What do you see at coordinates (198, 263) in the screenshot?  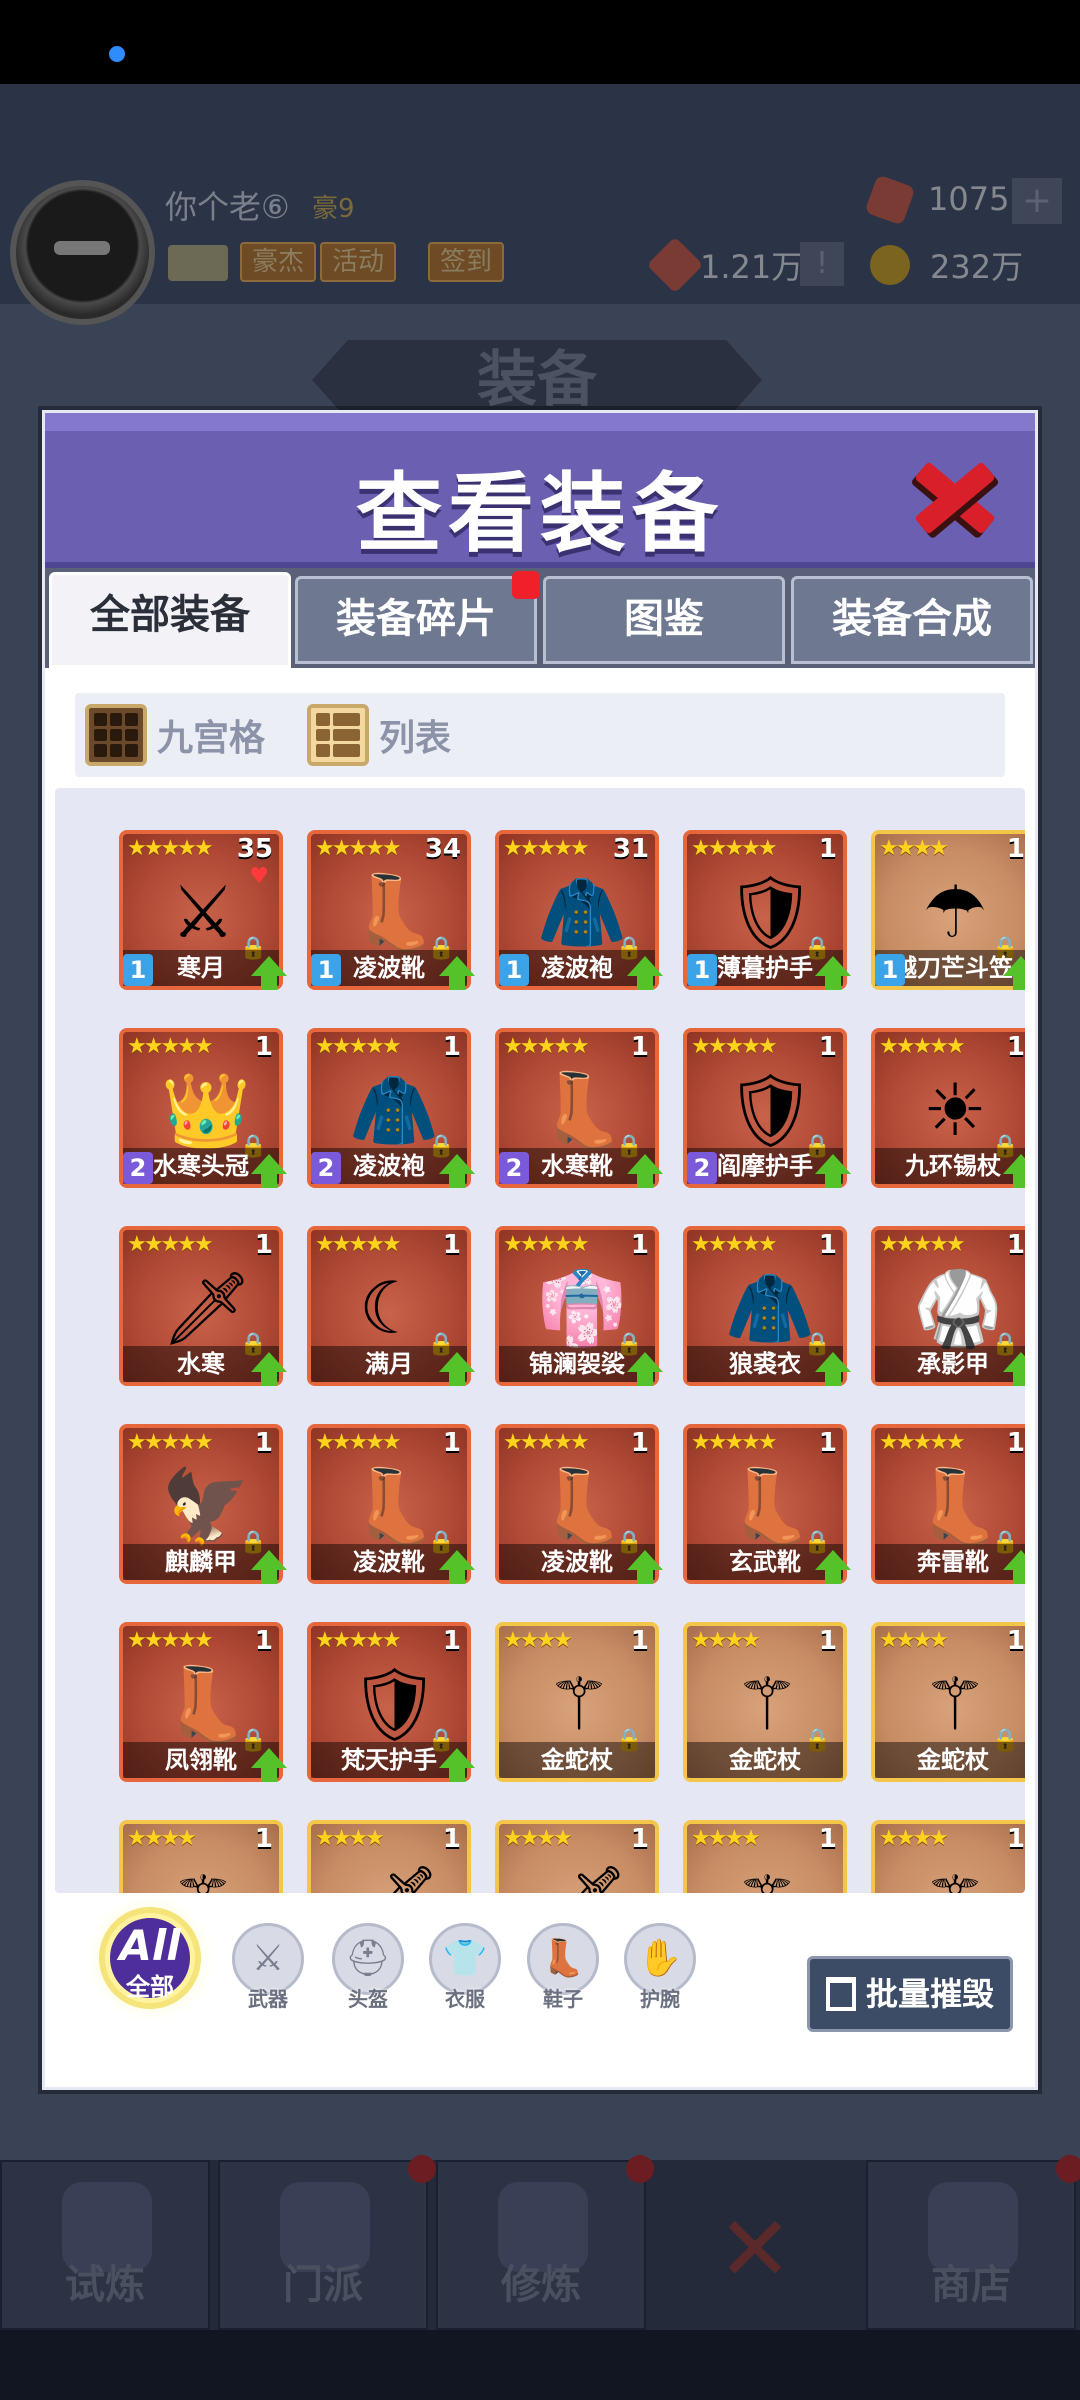 I see `mail-icon` at bounding box center [198, 263].